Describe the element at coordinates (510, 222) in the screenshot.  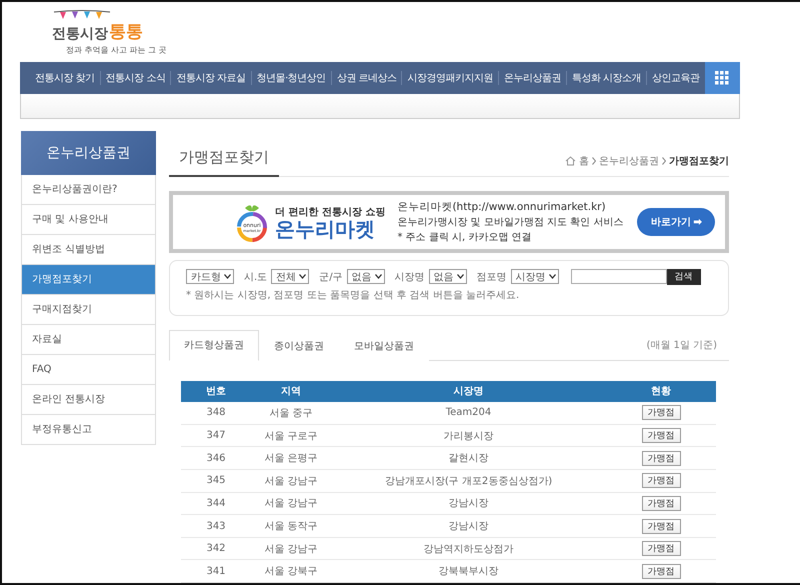
I see `banner-text: 온누리가맹시장 및 모바일가맹점 지도 확인 서비스` at that location.